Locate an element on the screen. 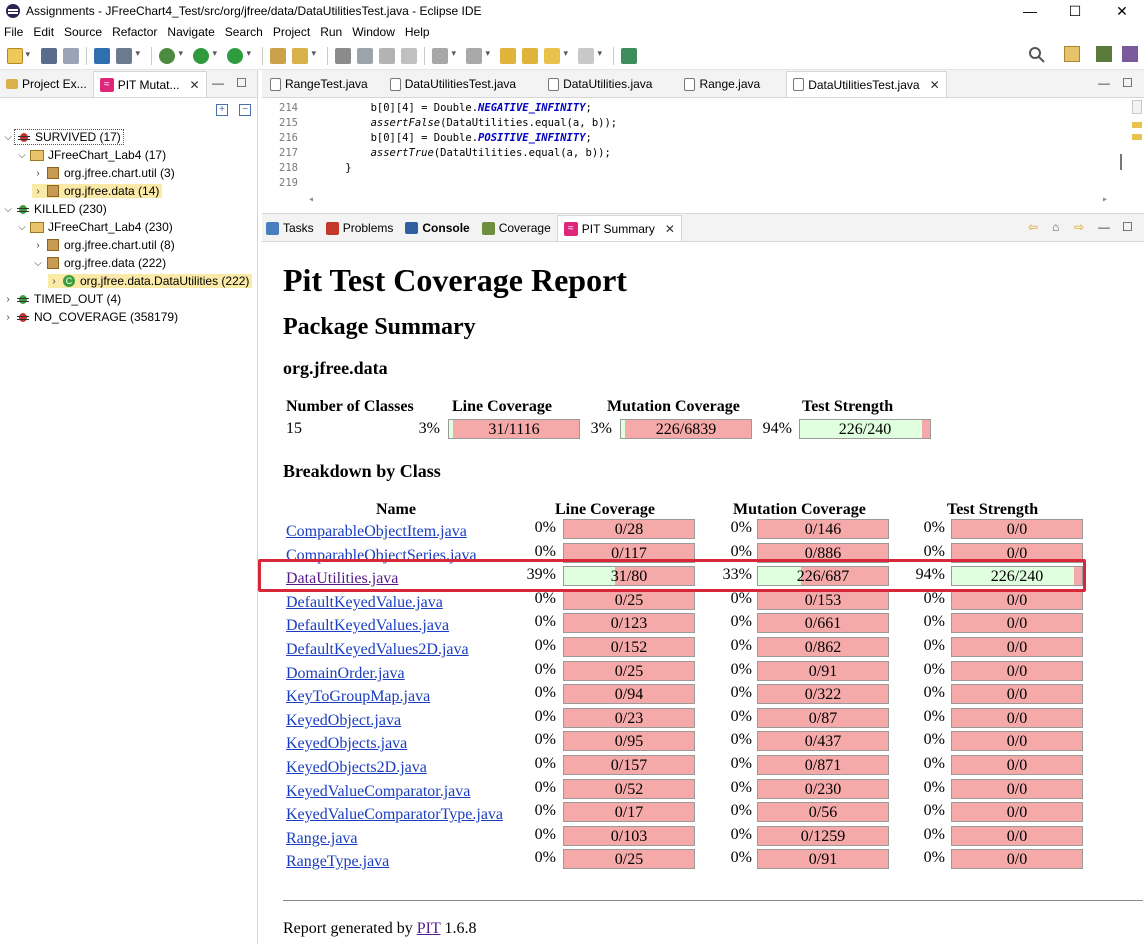 The image size is (1144, 944). build-icon is located at coordinates (128, 55).